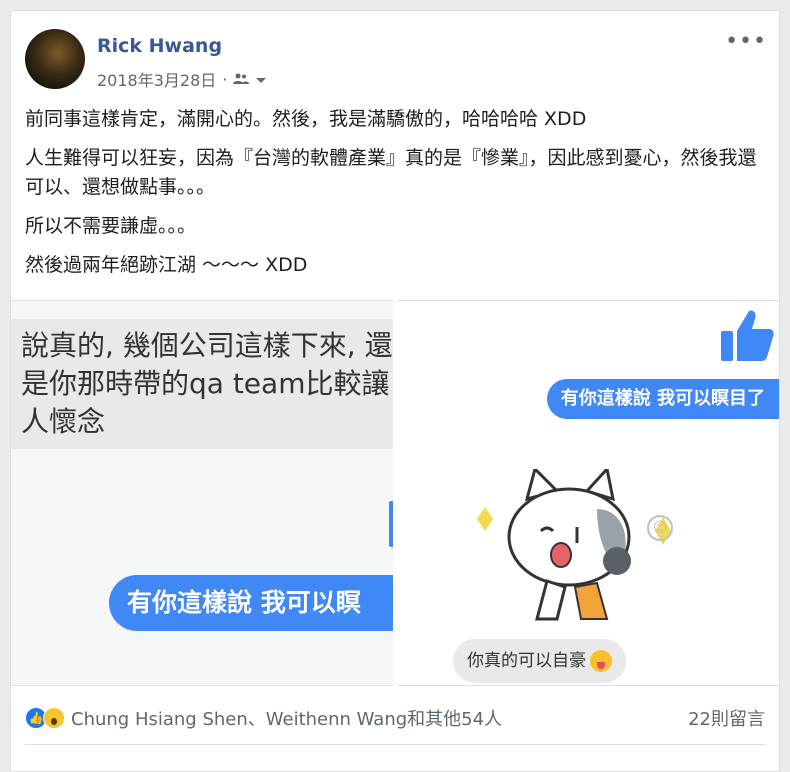  What do you see at coordinates (111, 226) in the screenshot?
I see `post-paragraph: 所以不需要謙虛。。。` at bounding box center [111, 226].